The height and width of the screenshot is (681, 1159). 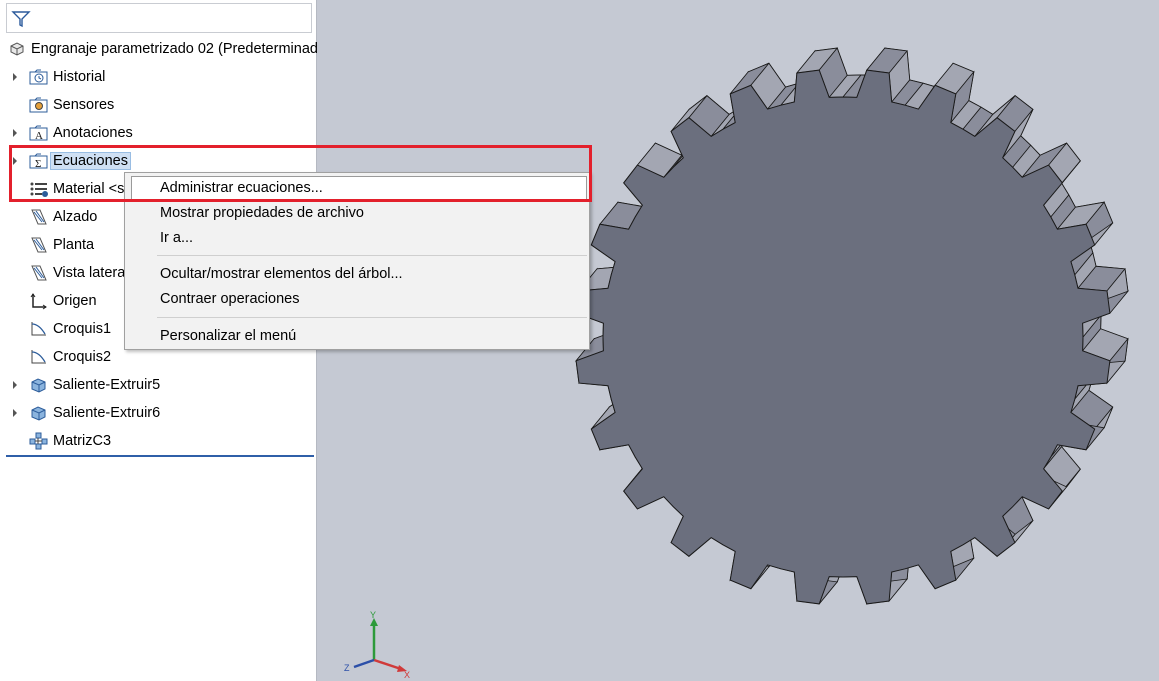 I want to click on view-triad: Y X Z, so click(x=377, y=645).